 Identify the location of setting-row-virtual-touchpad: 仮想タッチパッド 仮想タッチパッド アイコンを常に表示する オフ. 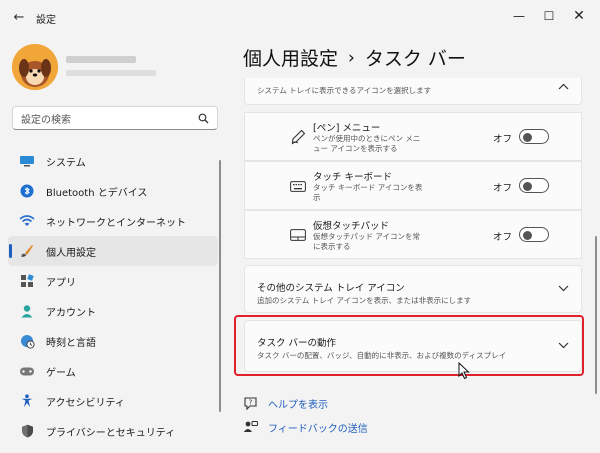
(413, 234).